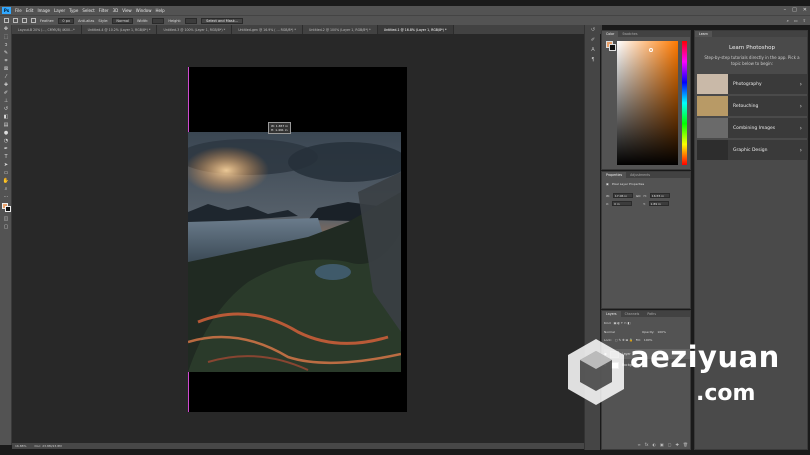 This screenshot has width=810, height=455. I want to click on color-picker-field, so click(647, 103).